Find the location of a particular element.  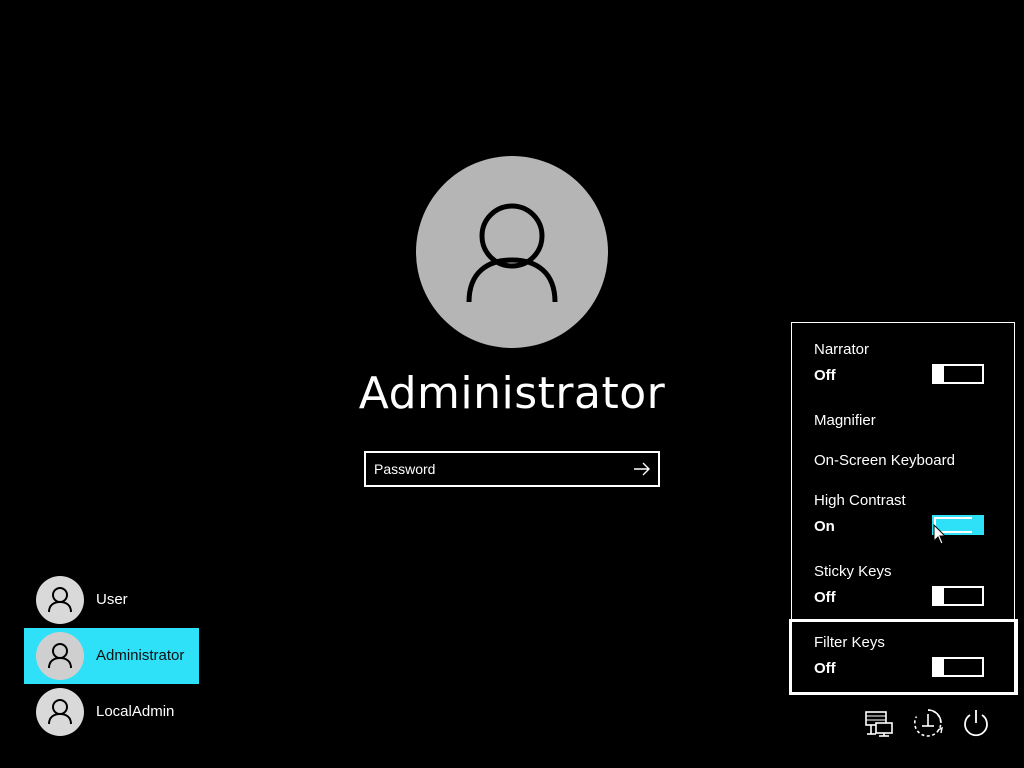

onscreen-keyboard-label: On-Screen Keyboard is located at coordinates (884, 460).